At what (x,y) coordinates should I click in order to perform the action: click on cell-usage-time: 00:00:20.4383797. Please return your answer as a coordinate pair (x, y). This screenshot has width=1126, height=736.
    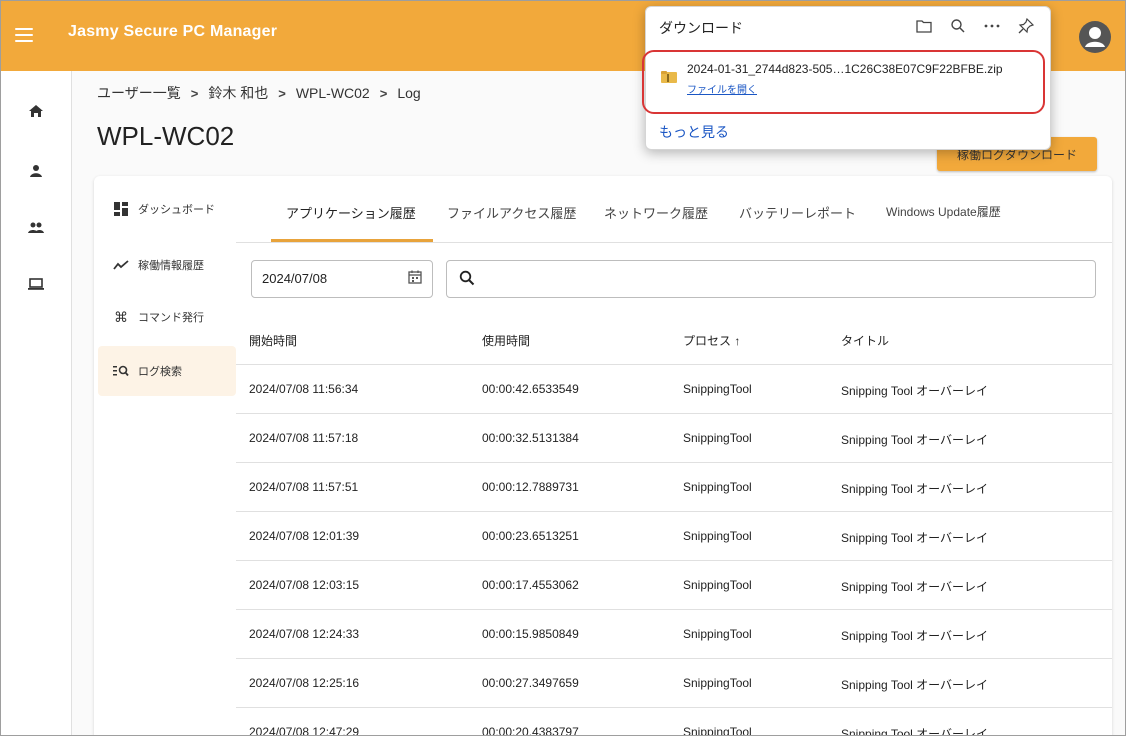
    Looking at the image, I should click on (530, 730).